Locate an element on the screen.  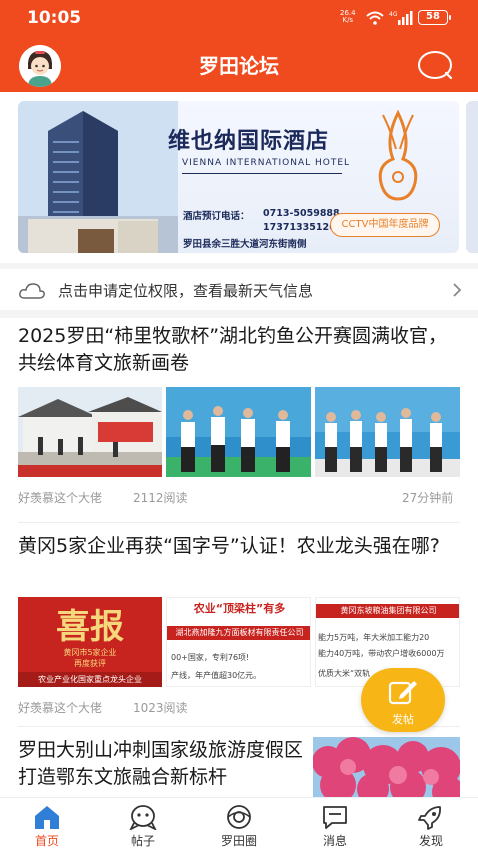
post-button-label: 发帖 is located at coordinates (403, 719).